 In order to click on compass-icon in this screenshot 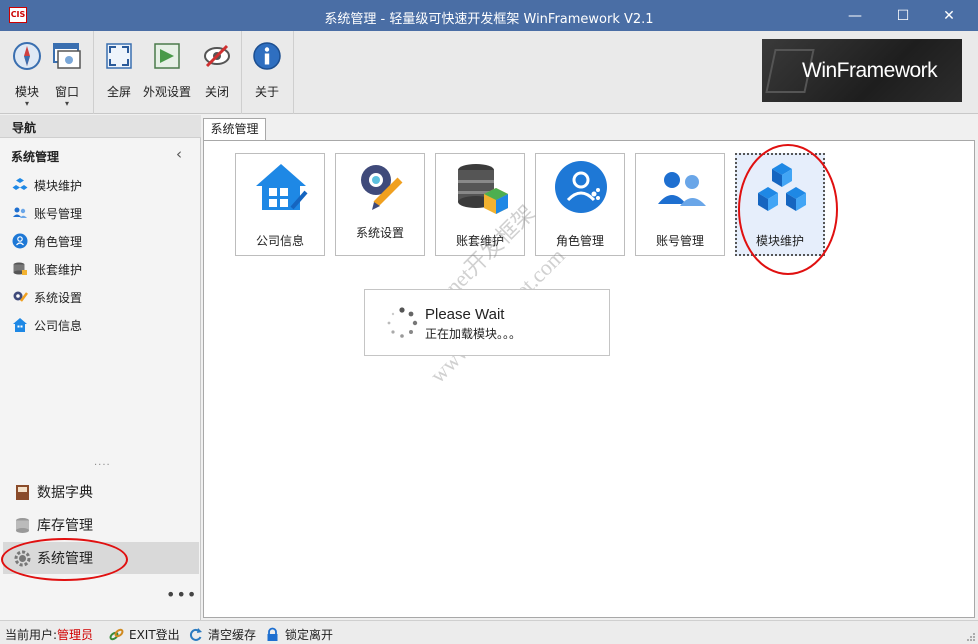, I will do `click(27, 56)`.